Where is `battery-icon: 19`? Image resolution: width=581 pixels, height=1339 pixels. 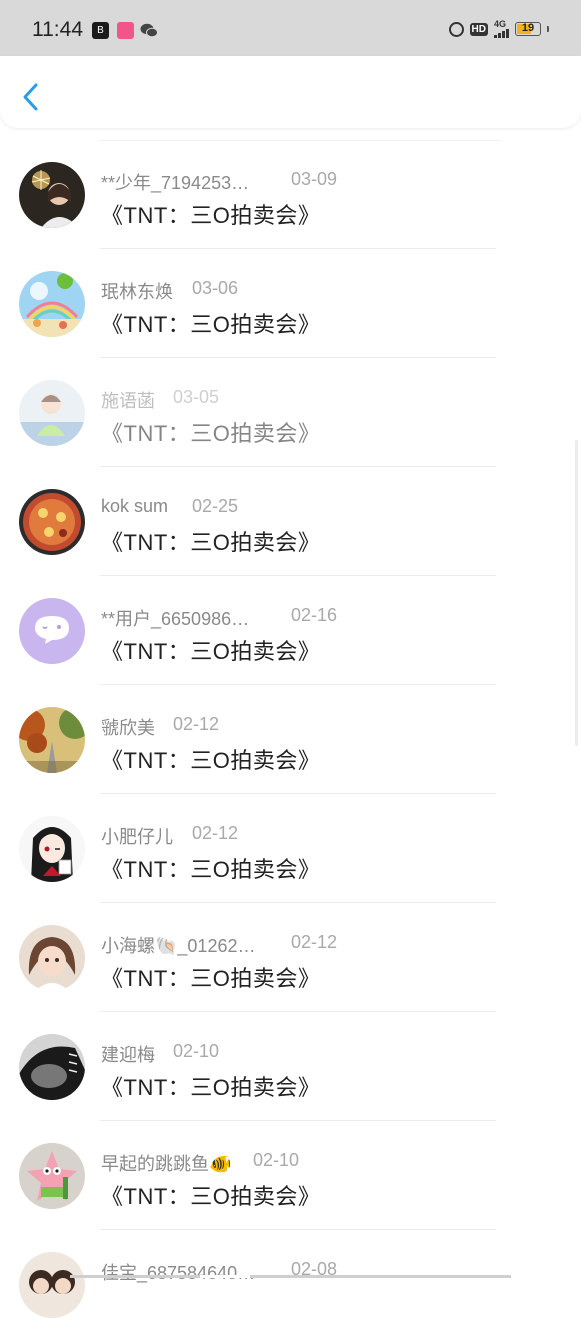 battery-icon: 19 is located at coordinates (528, 29).